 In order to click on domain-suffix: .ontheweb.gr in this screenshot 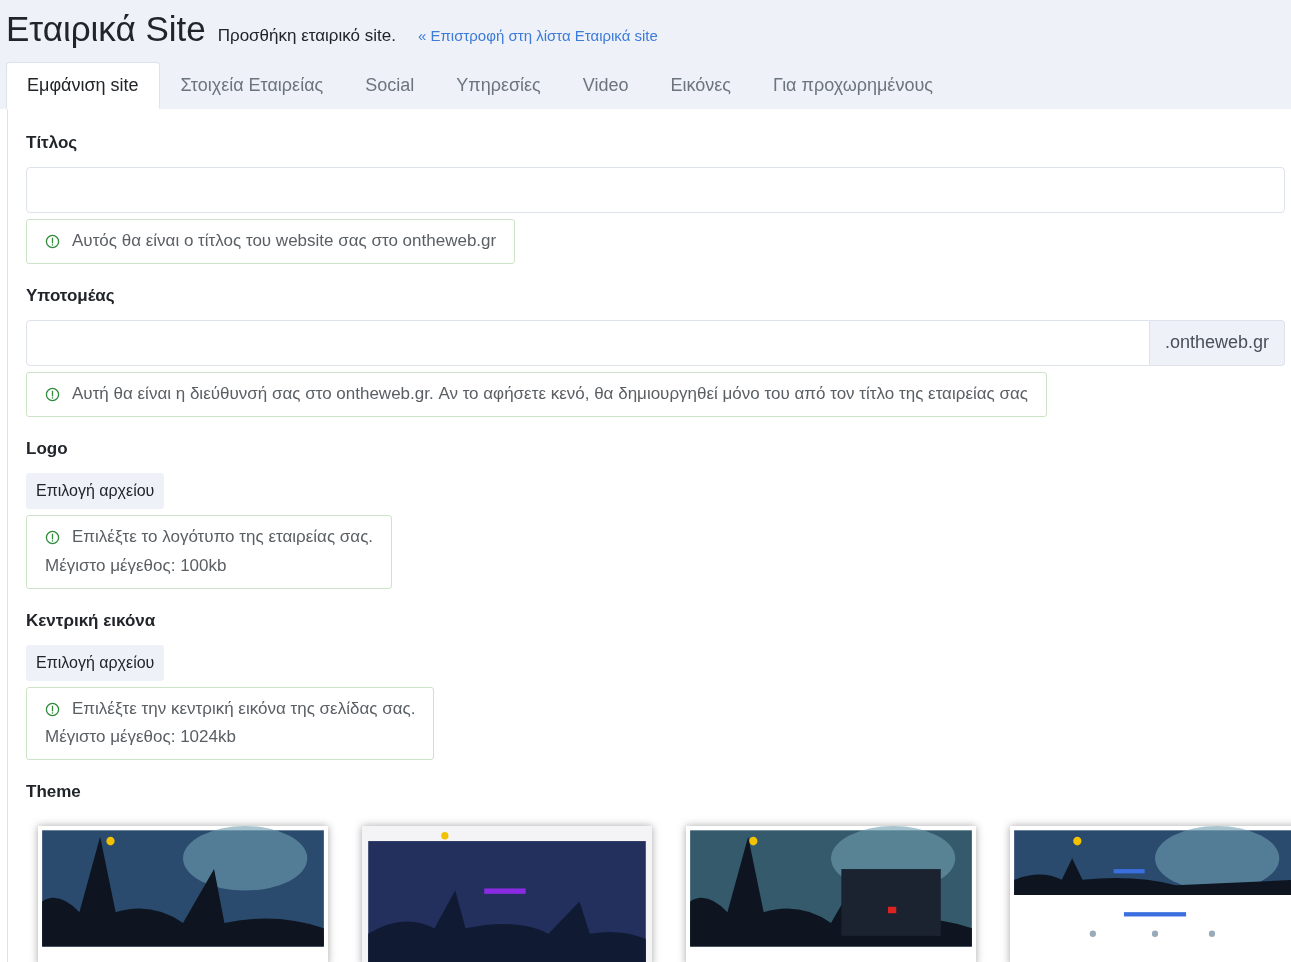, I will do `click(1217, 342)`.